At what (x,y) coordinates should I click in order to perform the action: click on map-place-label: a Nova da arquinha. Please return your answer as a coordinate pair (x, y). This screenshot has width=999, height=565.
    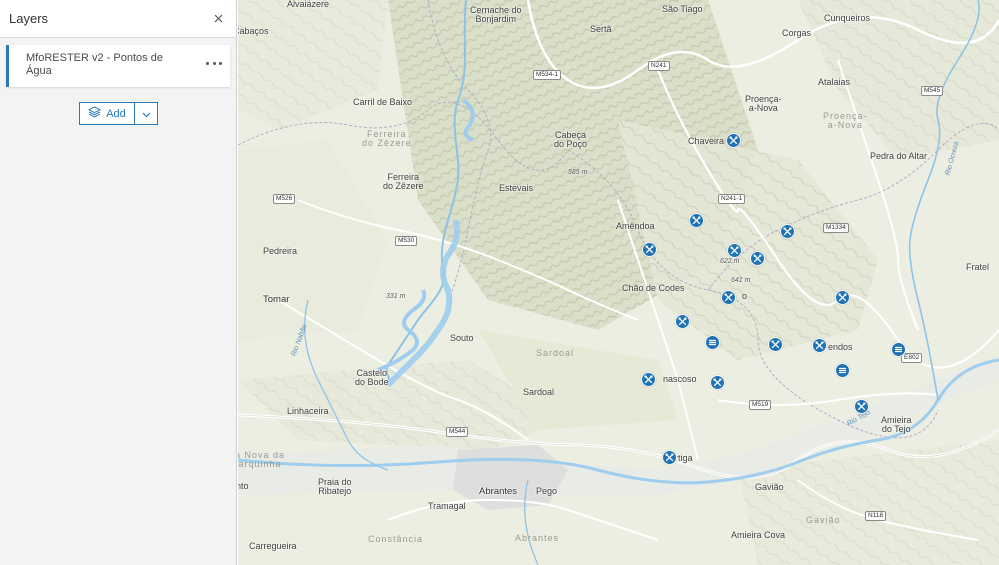
    Looking at the image, I should click on (262, 459).